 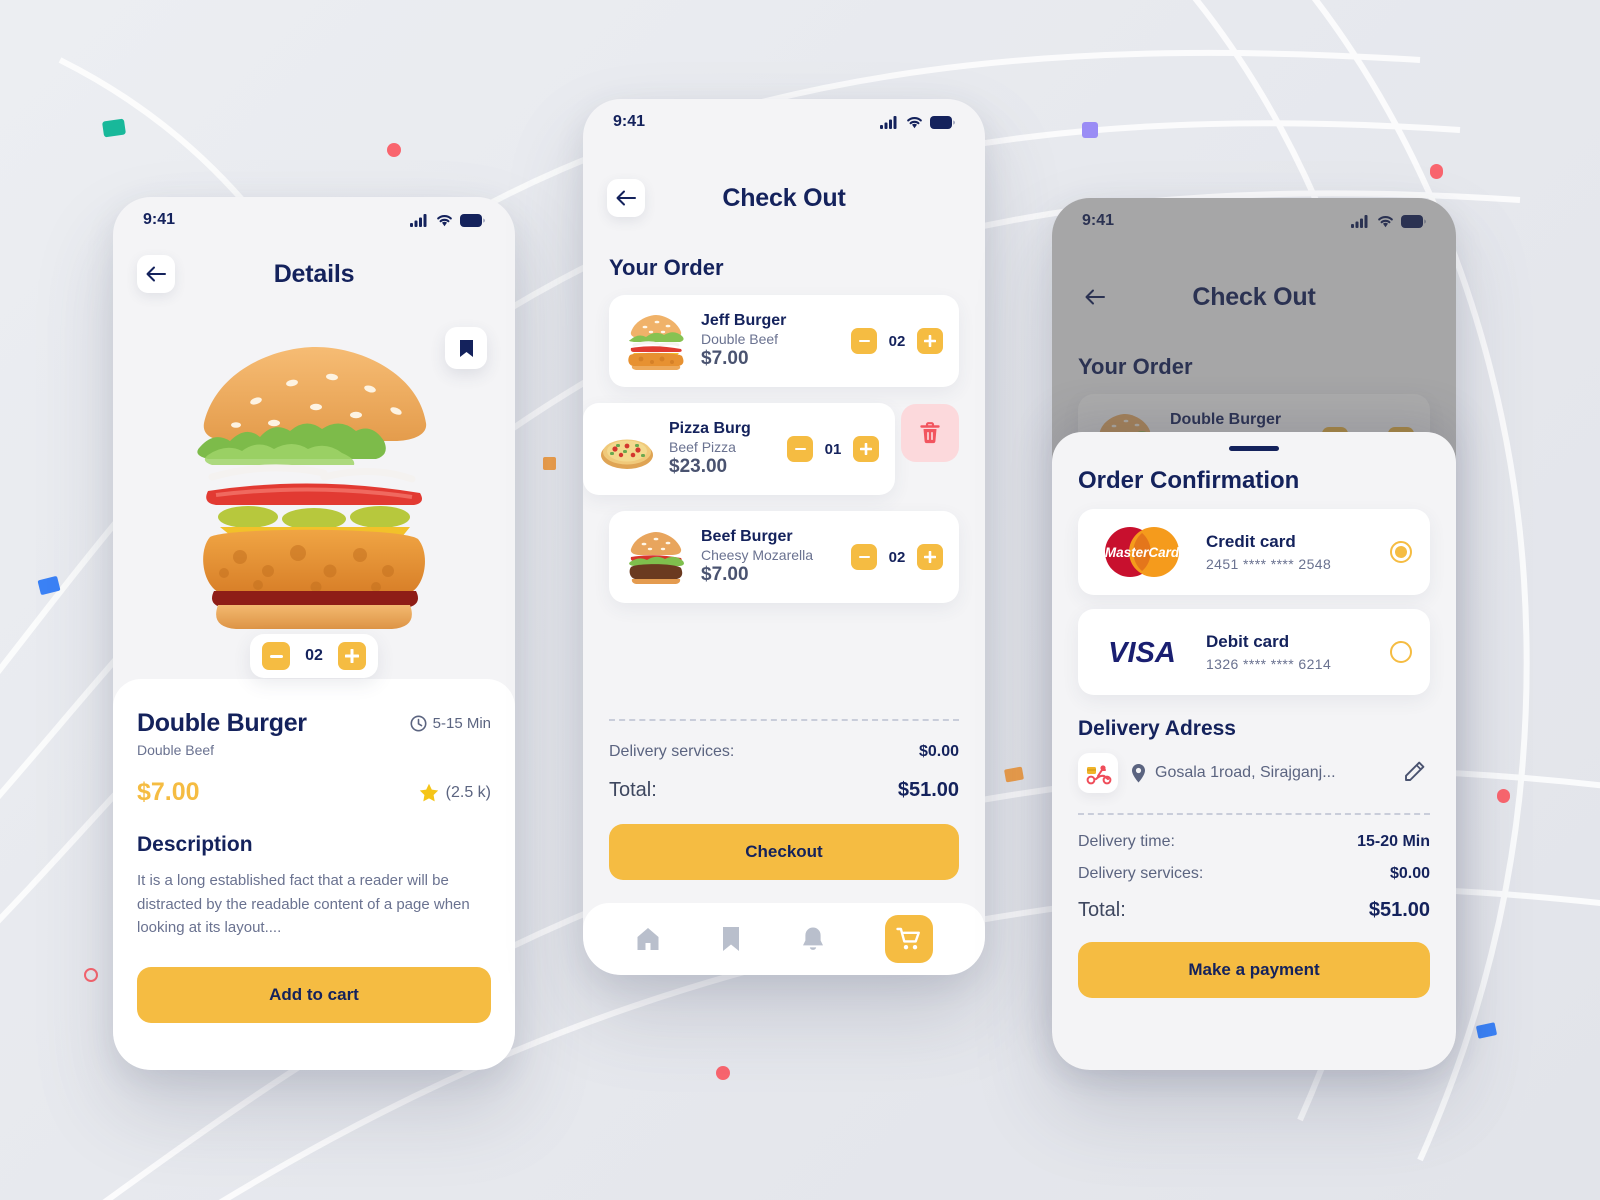 I want to click on star-icon, so click(x=428, y=792).